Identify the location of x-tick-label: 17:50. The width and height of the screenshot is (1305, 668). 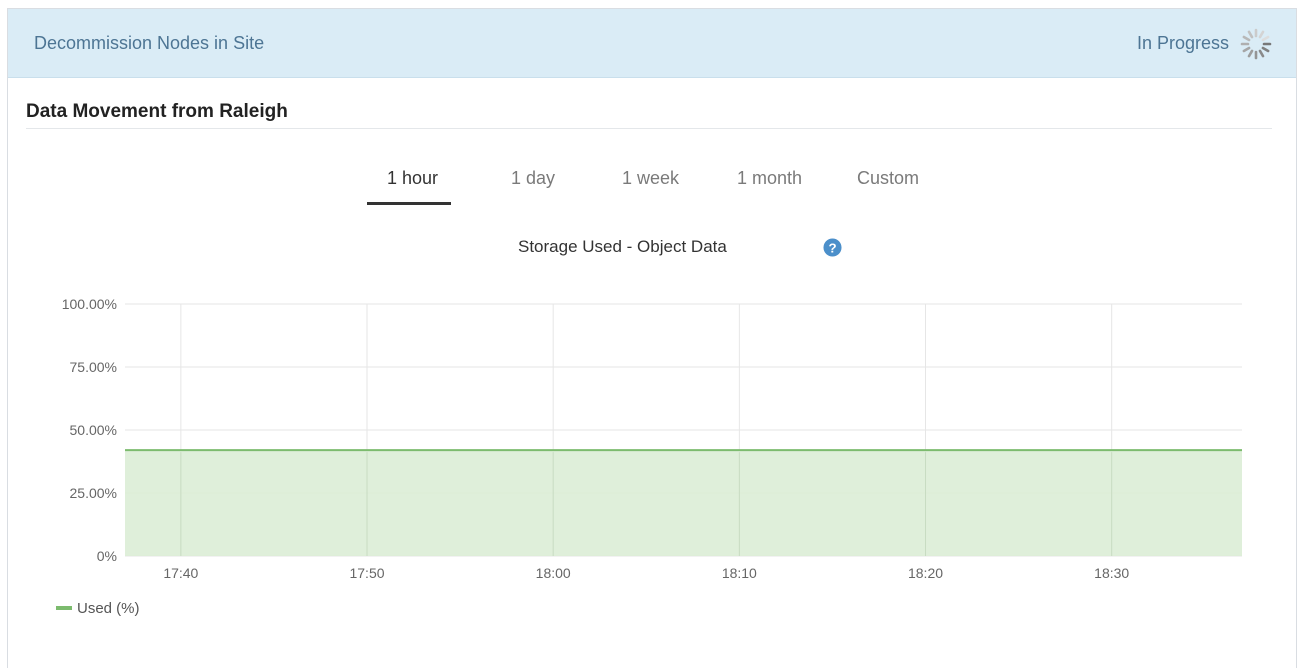
(366, 573).